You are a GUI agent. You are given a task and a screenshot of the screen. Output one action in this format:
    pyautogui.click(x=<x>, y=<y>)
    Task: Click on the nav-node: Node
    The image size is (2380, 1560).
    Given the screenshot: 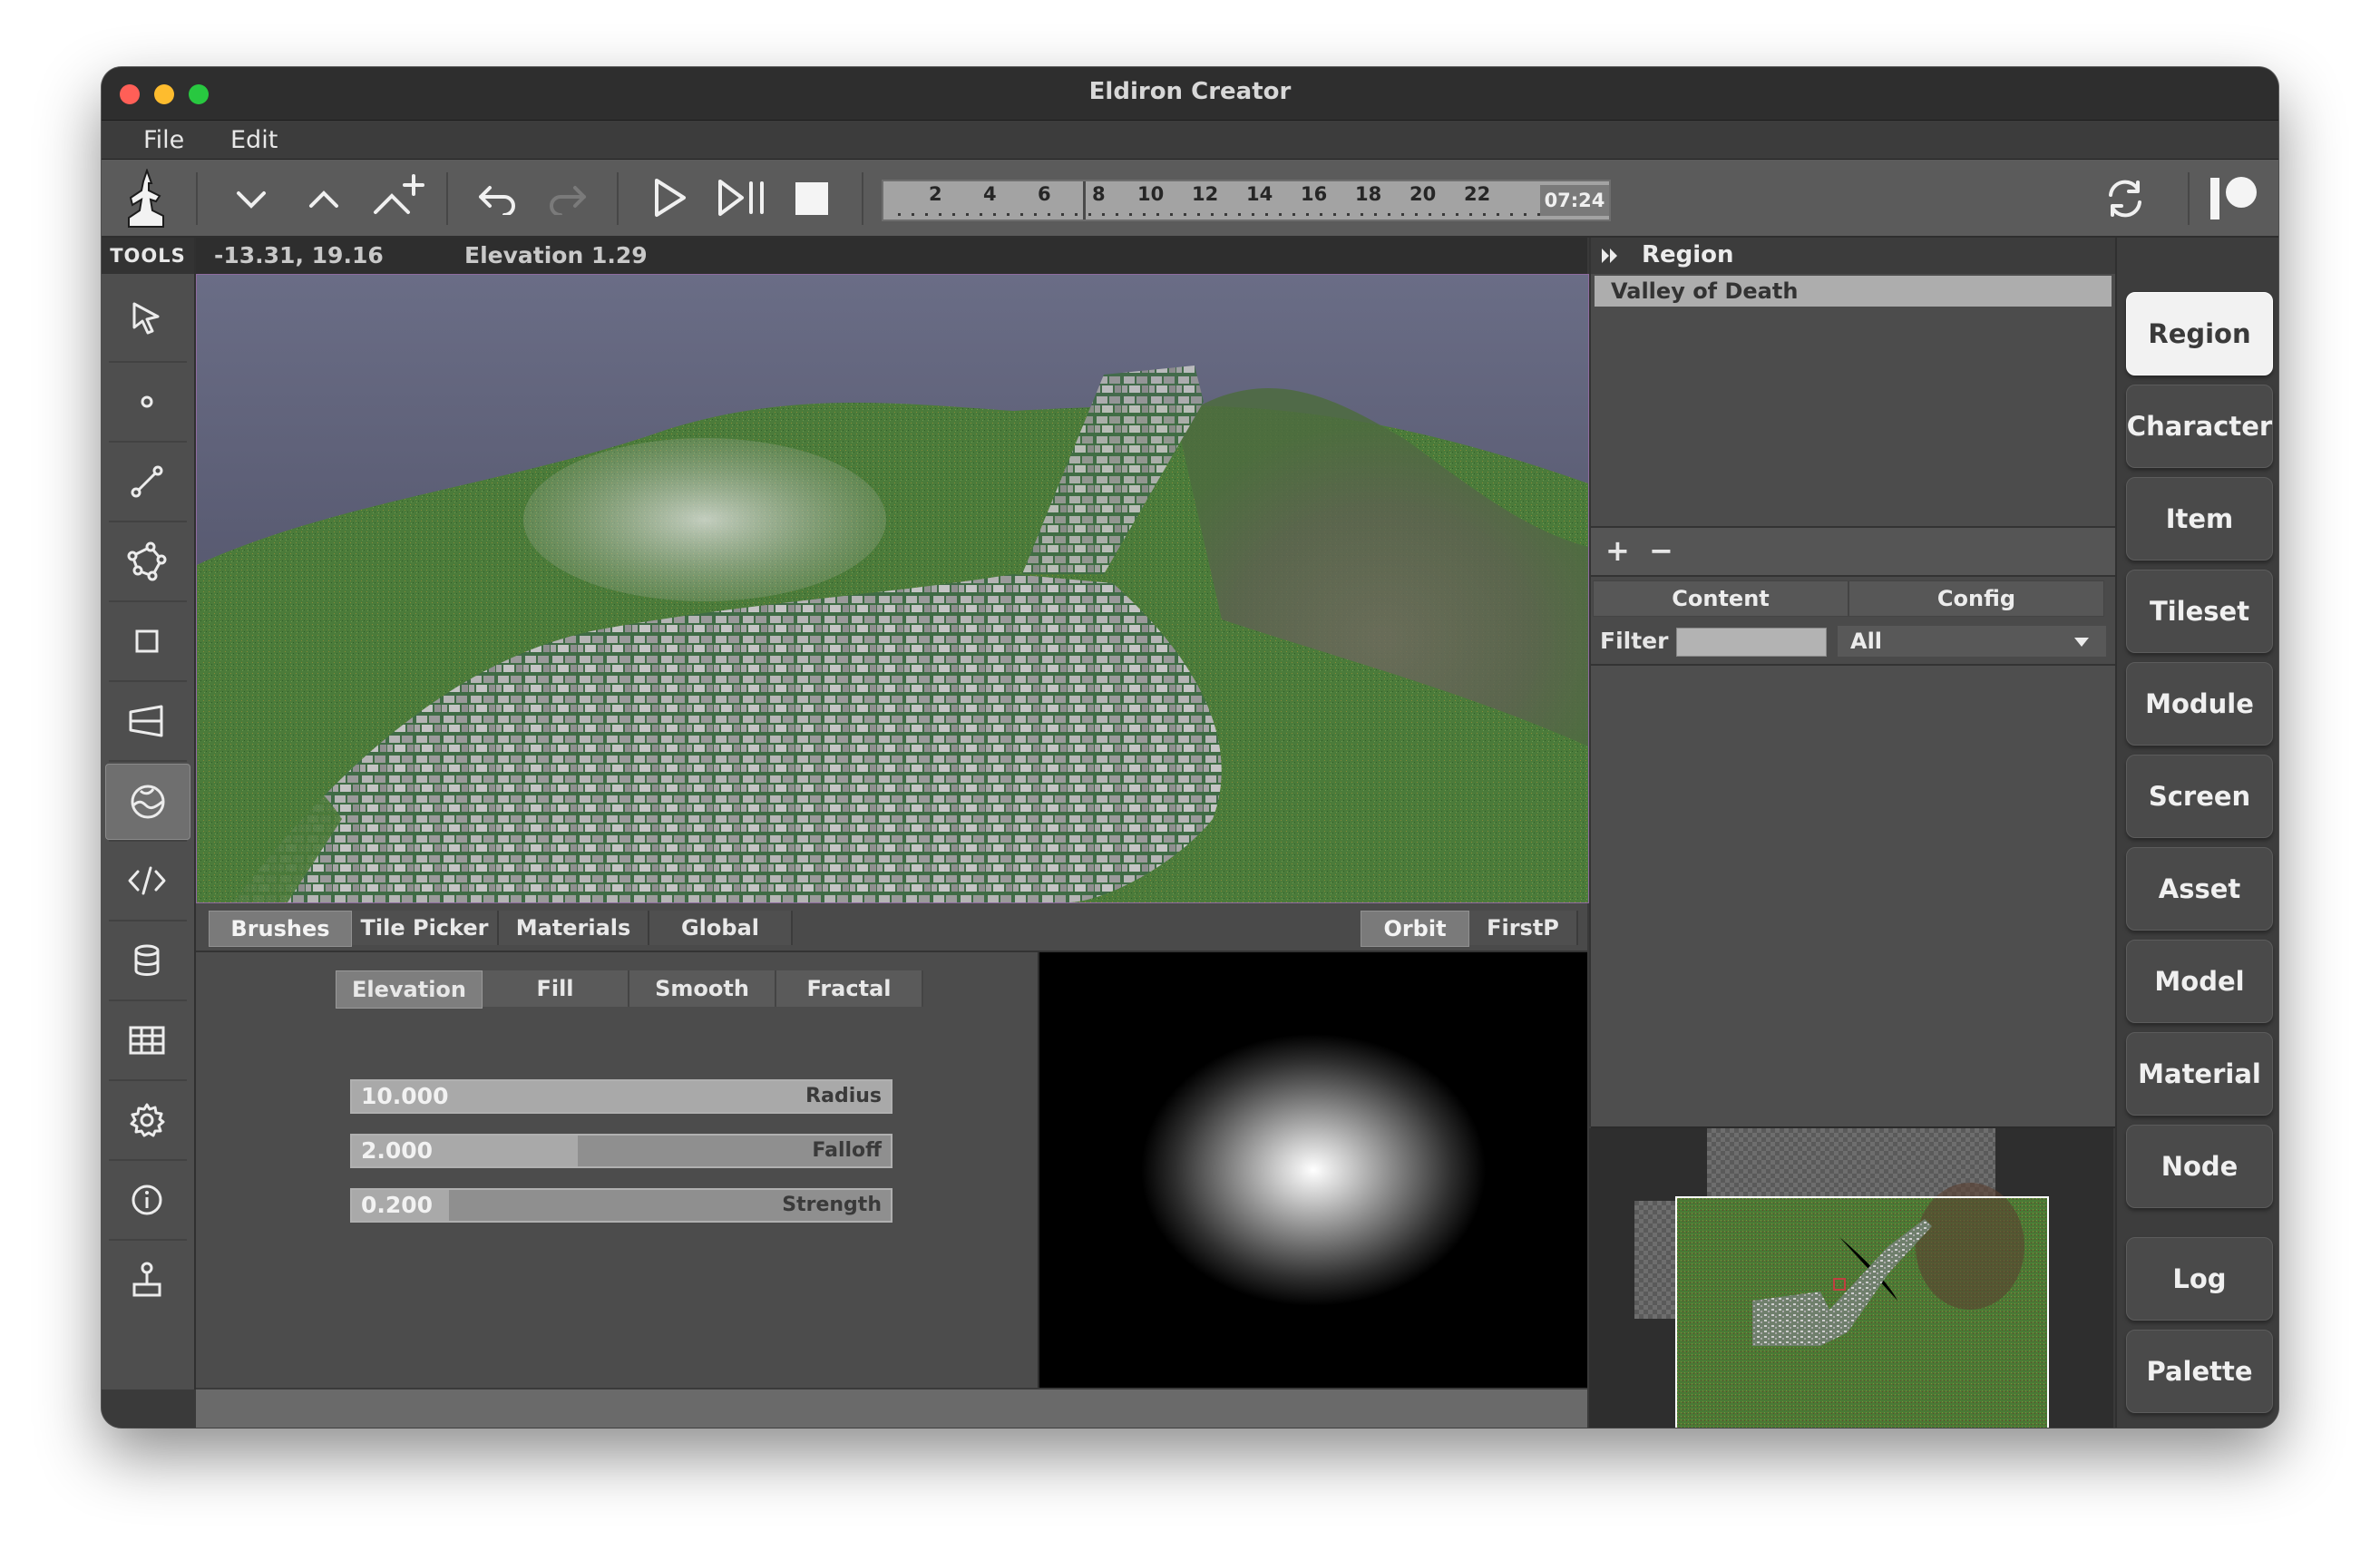 What is the action you would take?
    pyautogui.click(x=2200, y=1166)
    